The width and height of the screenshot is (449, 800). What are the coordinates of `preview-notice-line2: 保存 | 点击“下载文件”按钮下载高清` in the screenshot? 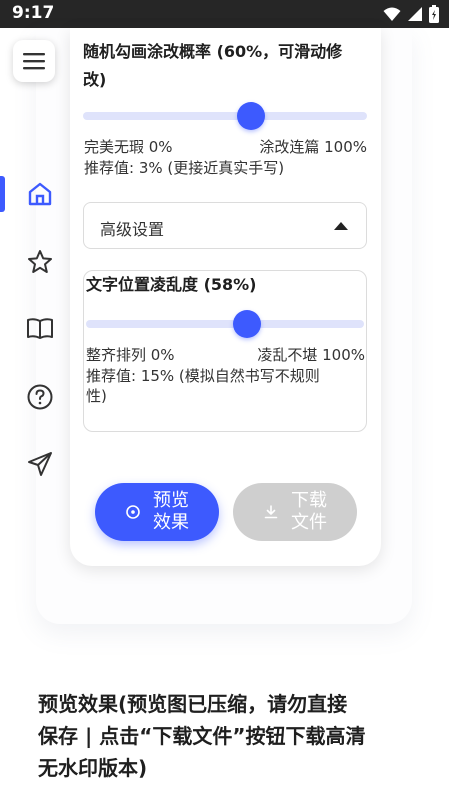 It's located at (202, 736).